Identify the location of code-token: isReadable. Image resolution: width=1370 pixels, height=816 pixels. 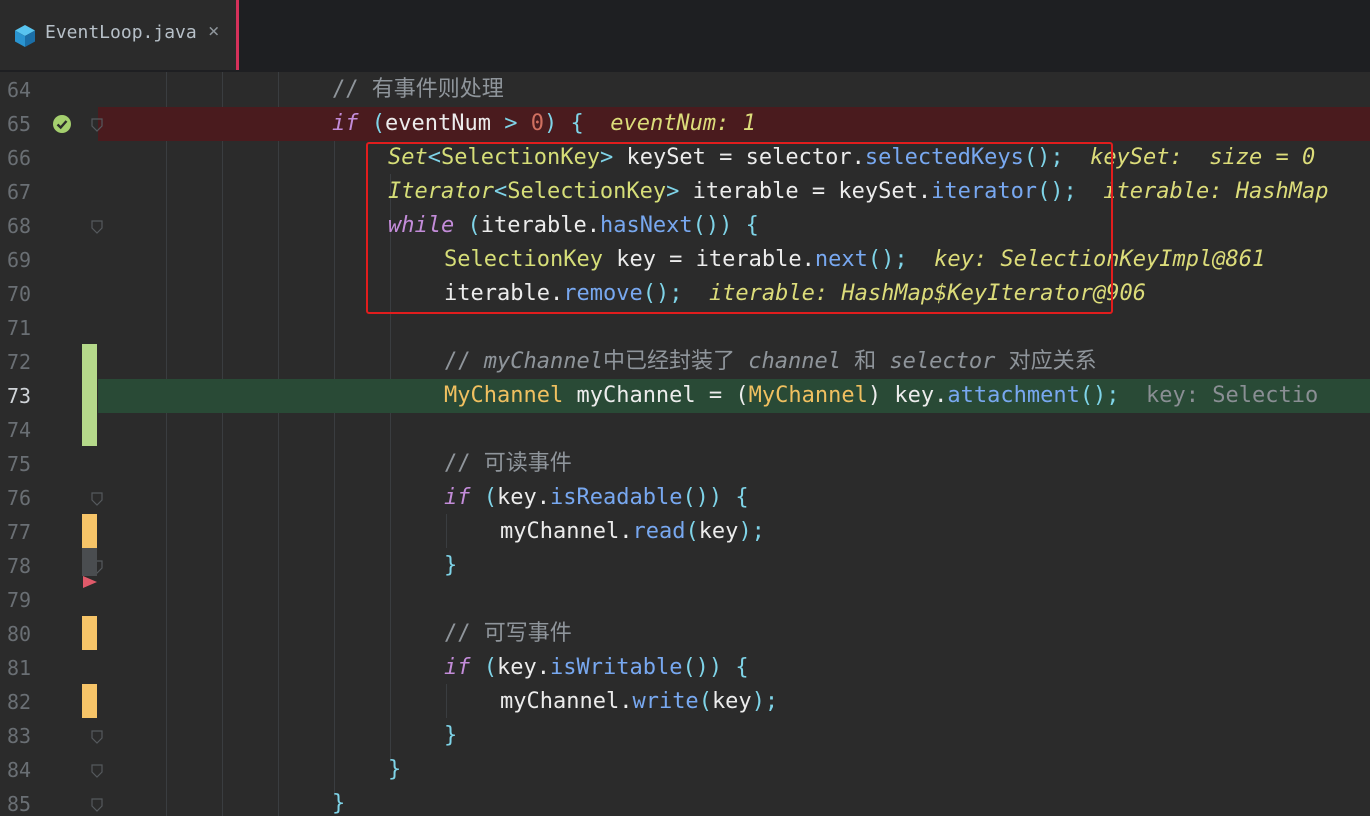
(616, 497).